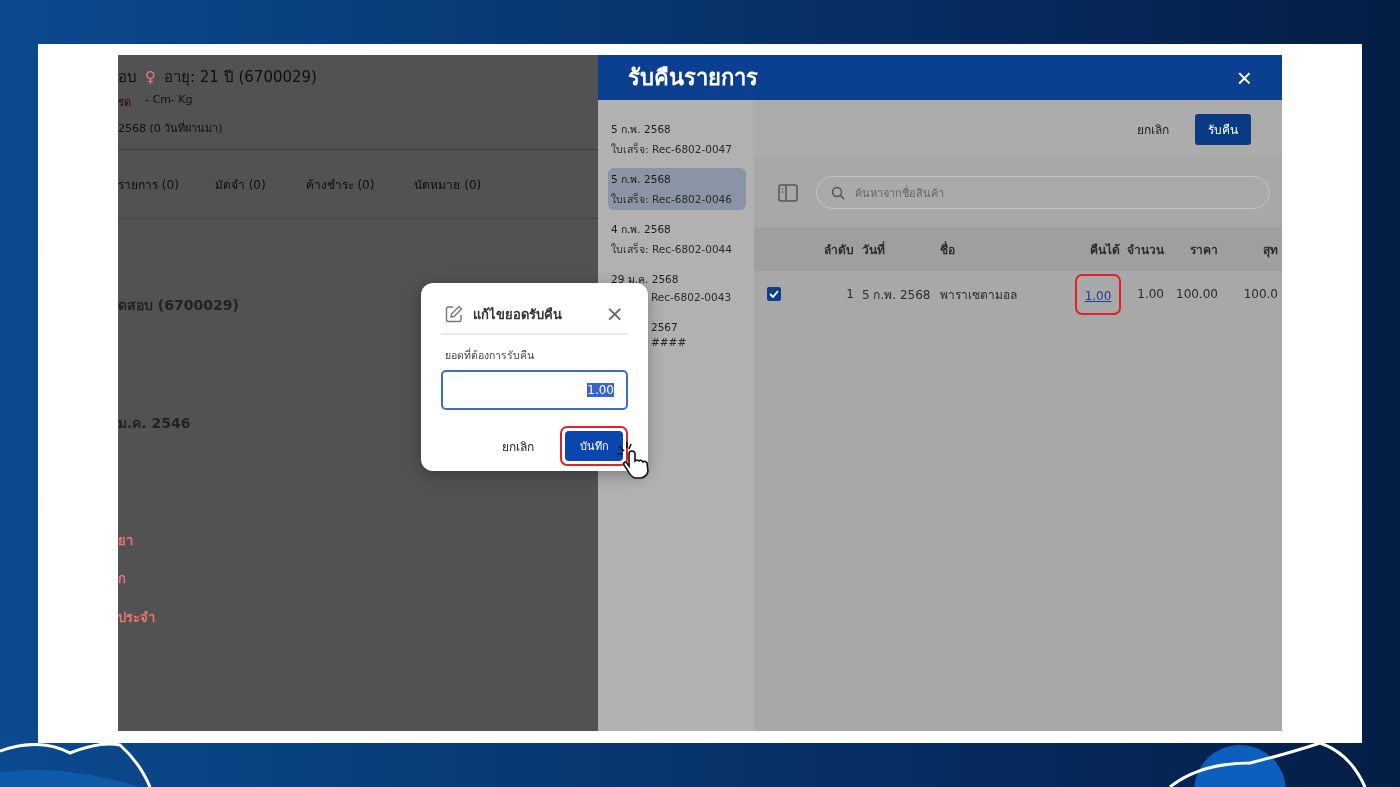 Image resolution: width=1400 pixels, height=787 pixels. What do you see at coordinates (677, 189) in the screenshot?
I see `receipt-item: 5 ก.พ. 2568 ใบเสร็จ: Rec-6802-0046` at bounding box center [677, 189].